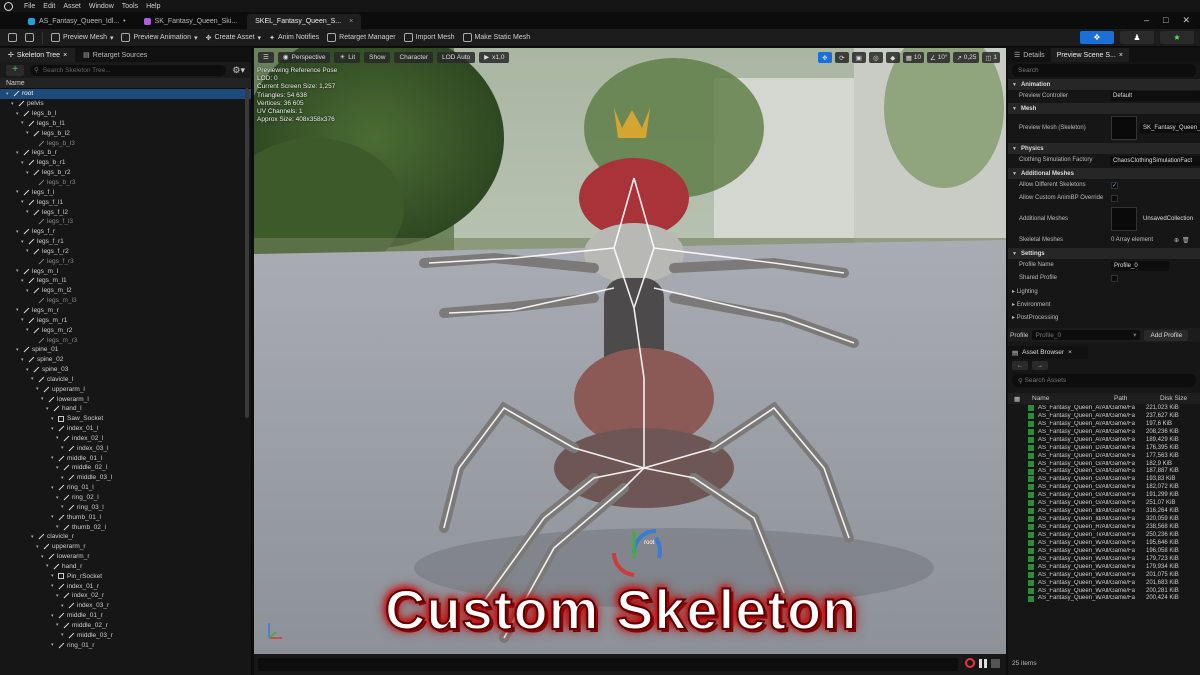  I want to click on menu-tools: Tools, so click(130, 6).